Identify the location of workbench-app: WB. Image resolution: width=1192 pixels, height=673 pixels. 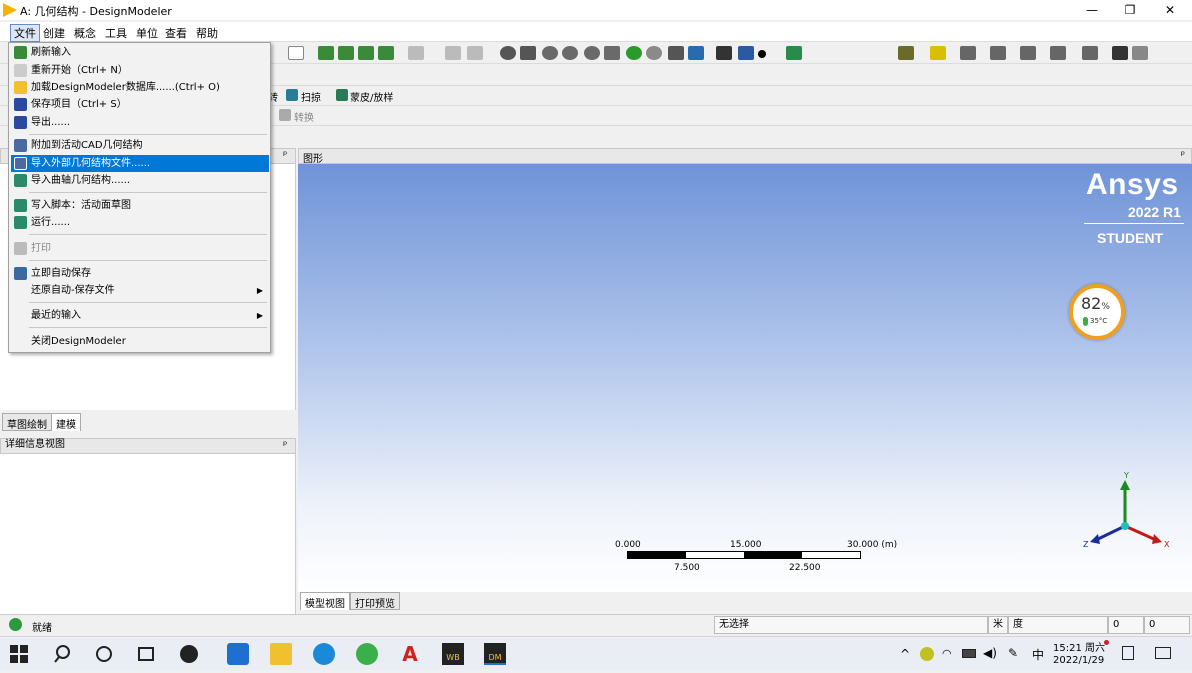
(453, 654).